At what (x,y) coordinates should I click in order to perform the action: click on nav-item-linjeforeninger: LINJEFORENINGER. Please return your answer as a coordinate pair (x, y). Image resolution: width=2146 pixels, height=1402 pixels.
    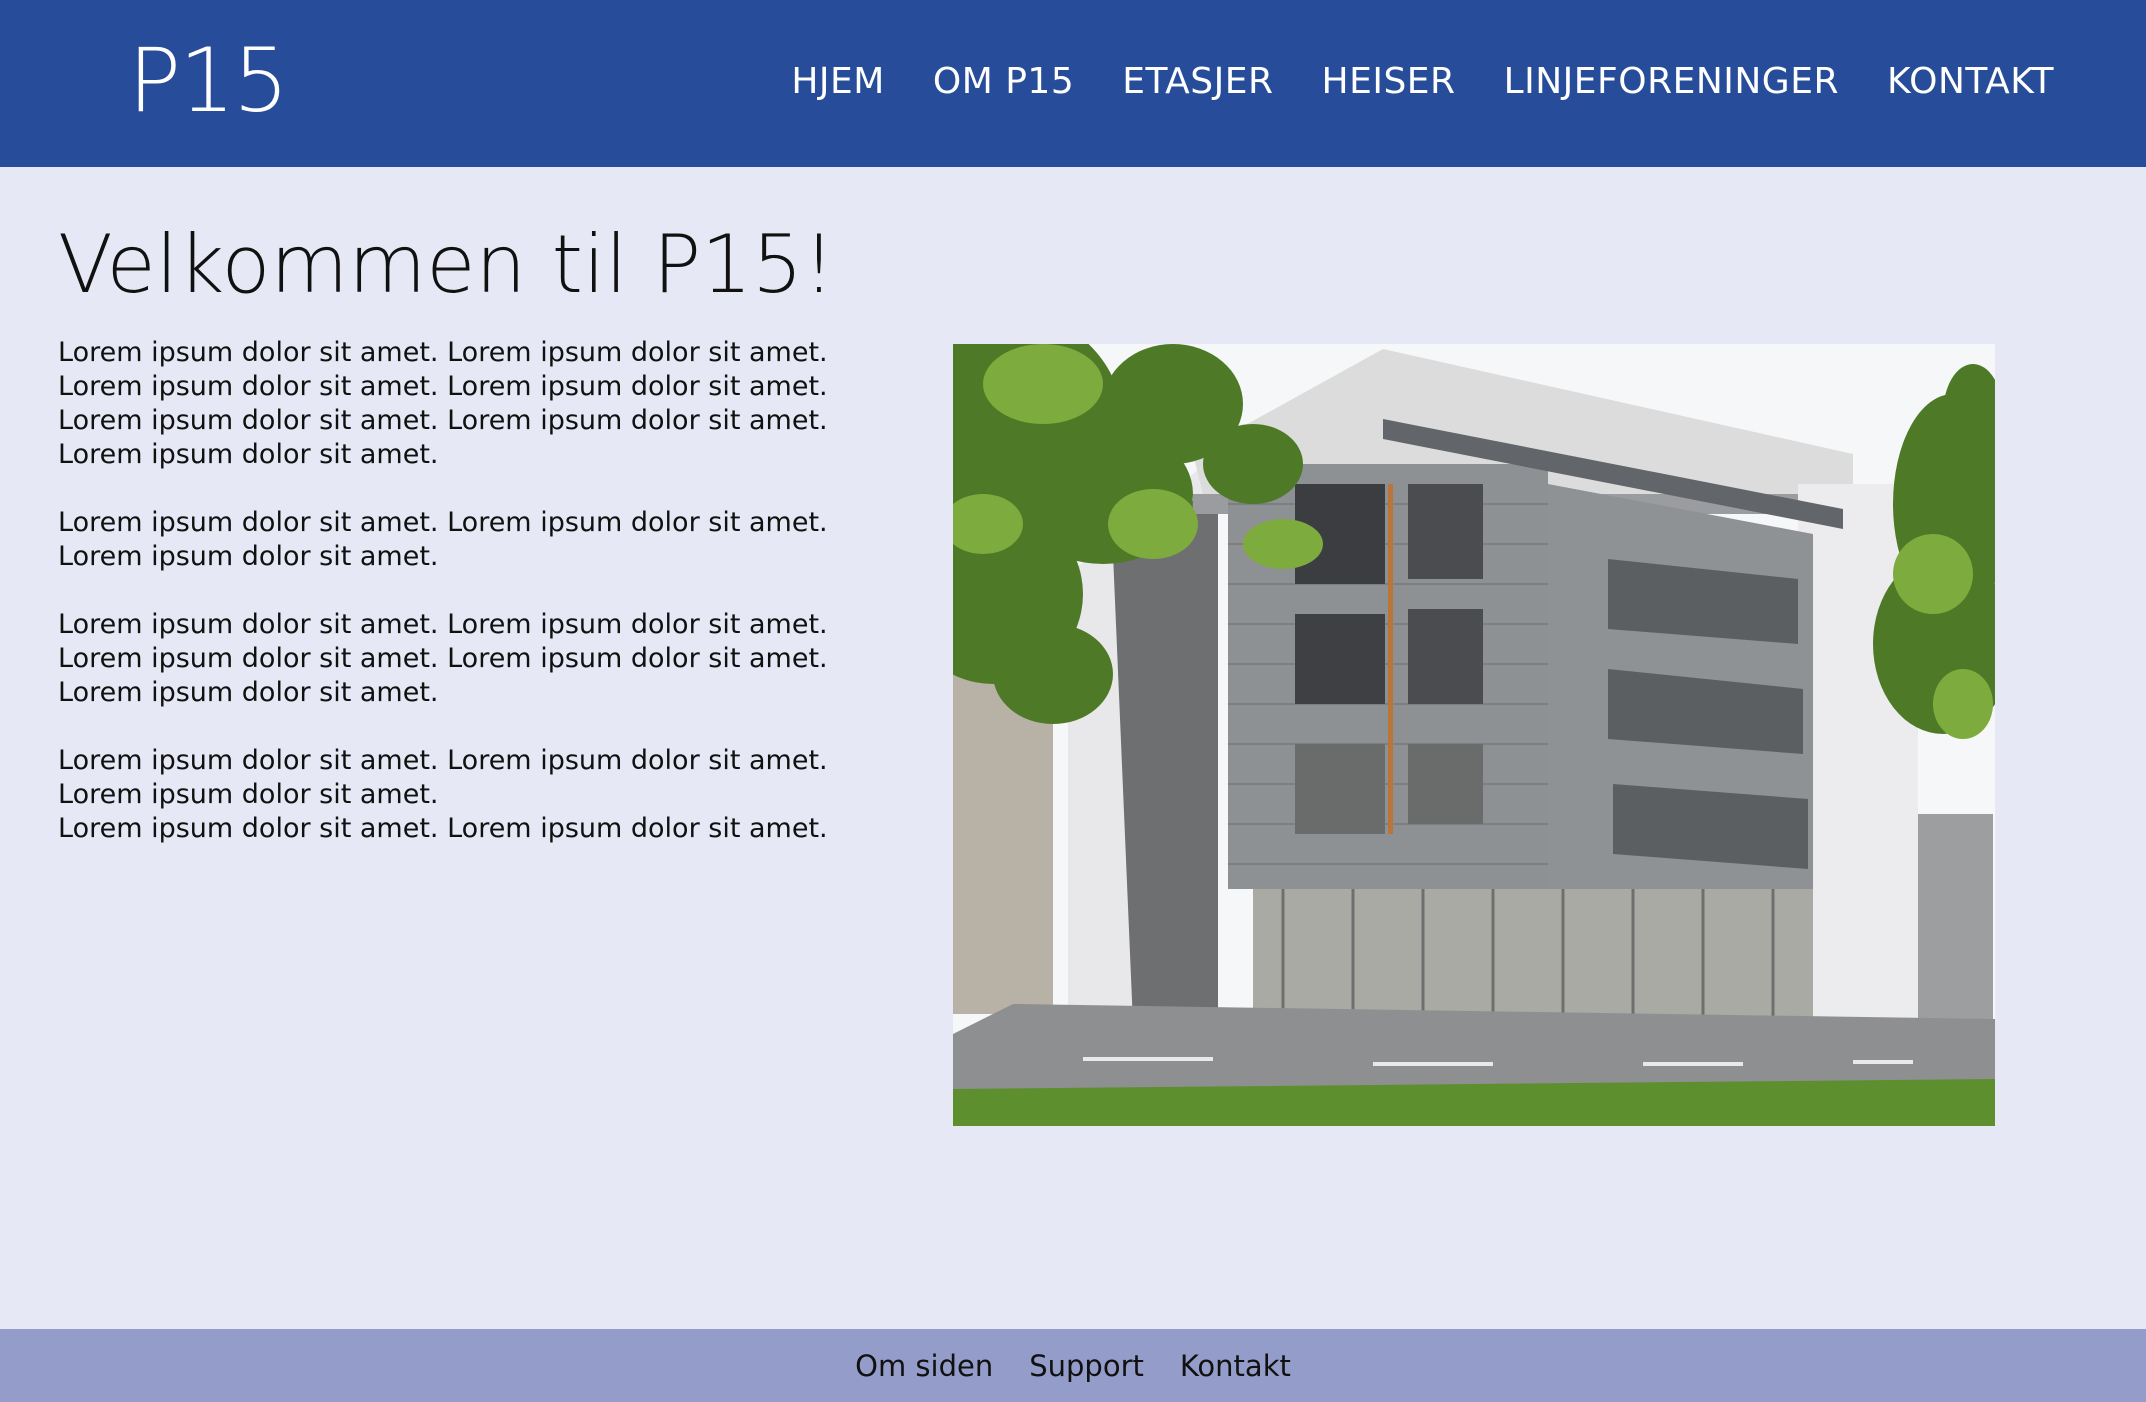
    Looking at the image, I should click on (1671, 82).